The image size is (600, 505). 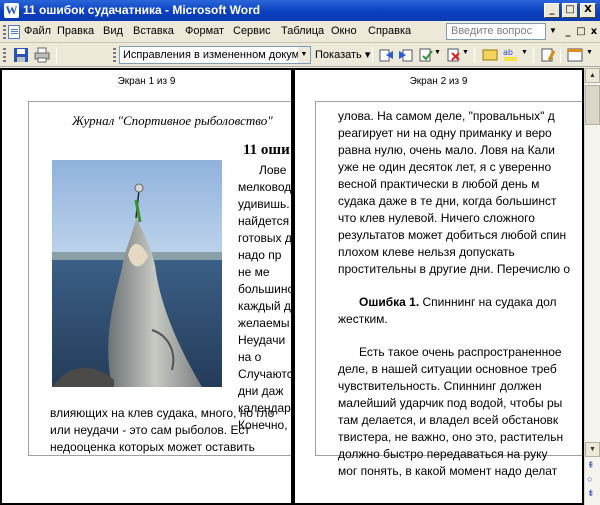 I want to click on text-line: уже не один десяток лет, я с уверенно, so click(x=445, y=167).